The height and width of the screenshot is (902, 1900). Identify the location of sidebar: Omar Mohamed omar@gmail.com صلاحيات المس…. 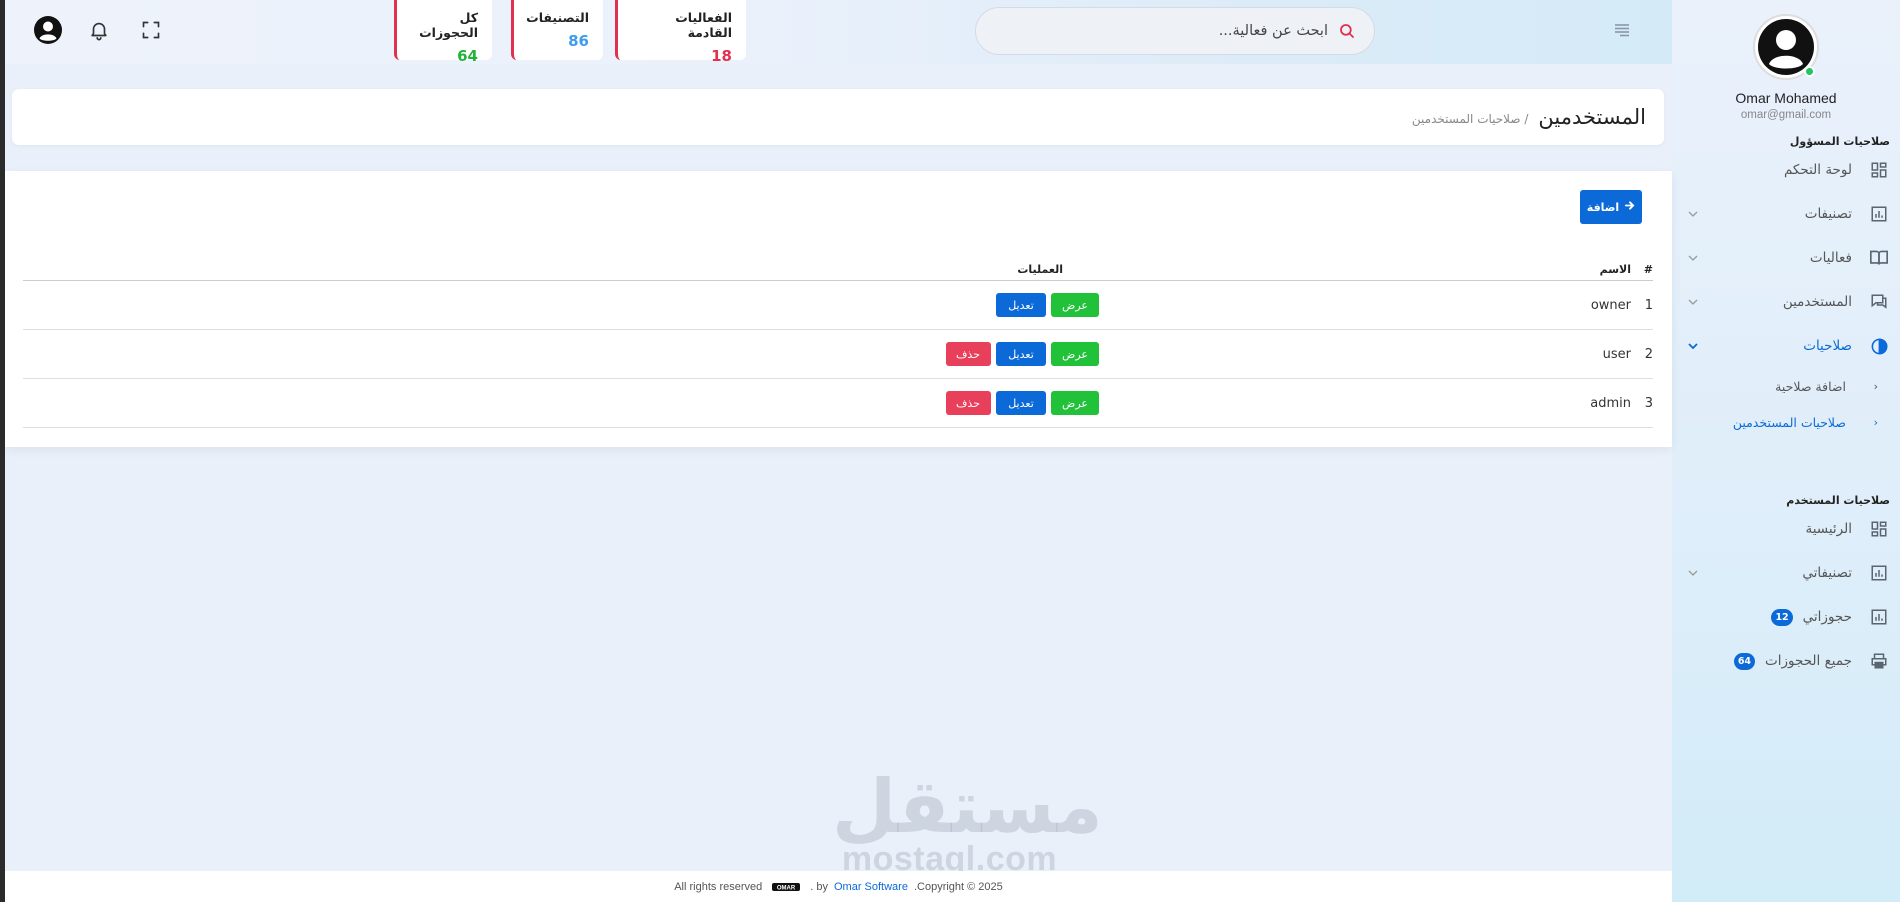
(1786, 451).